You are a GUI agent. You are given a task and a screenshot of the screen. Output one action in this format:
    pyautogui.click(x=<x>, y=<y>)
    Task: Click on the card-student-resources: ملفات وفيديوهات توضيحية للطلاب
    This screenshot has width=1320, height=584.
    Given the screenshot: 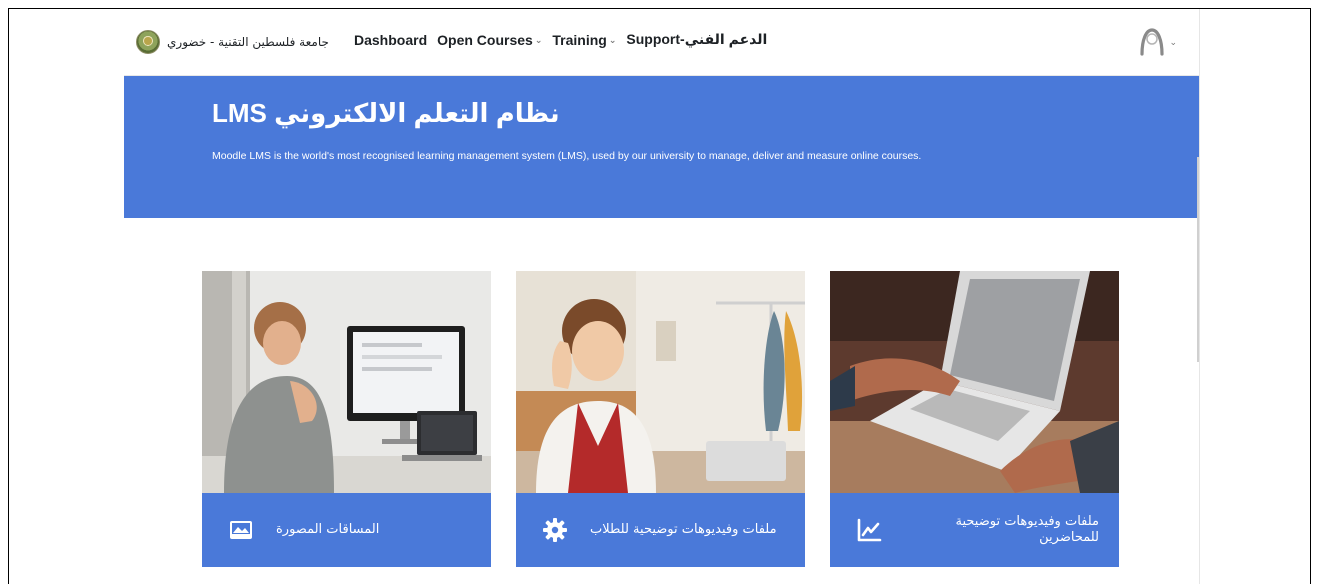 What is the action you would take?
    pyautogui.click(x=660, y=419)
    